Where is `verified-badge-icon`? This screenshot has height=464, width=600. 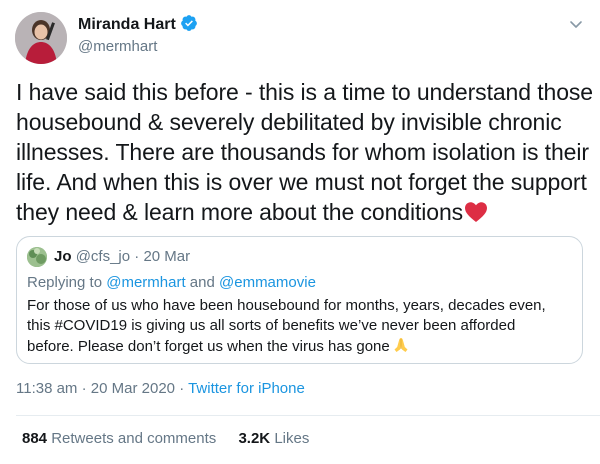 verified-badge-icon is located at coordinates (188, 23).